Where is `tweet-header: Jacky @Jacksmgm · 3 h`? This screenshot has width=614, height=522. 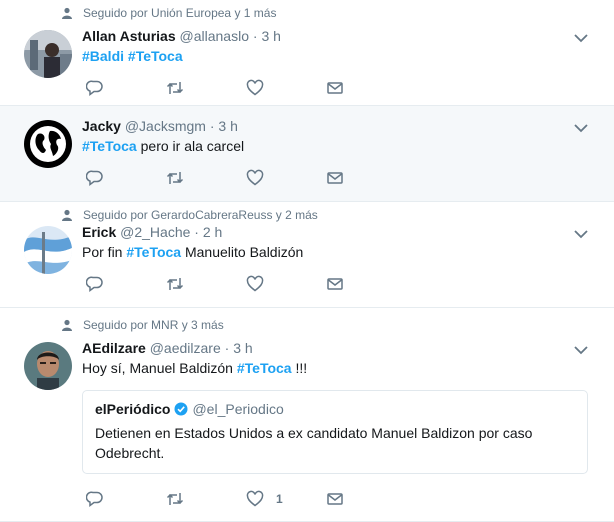
tweet-header: Jacky @Jacksmgm · 3 h is located at coordinates (160, 126).